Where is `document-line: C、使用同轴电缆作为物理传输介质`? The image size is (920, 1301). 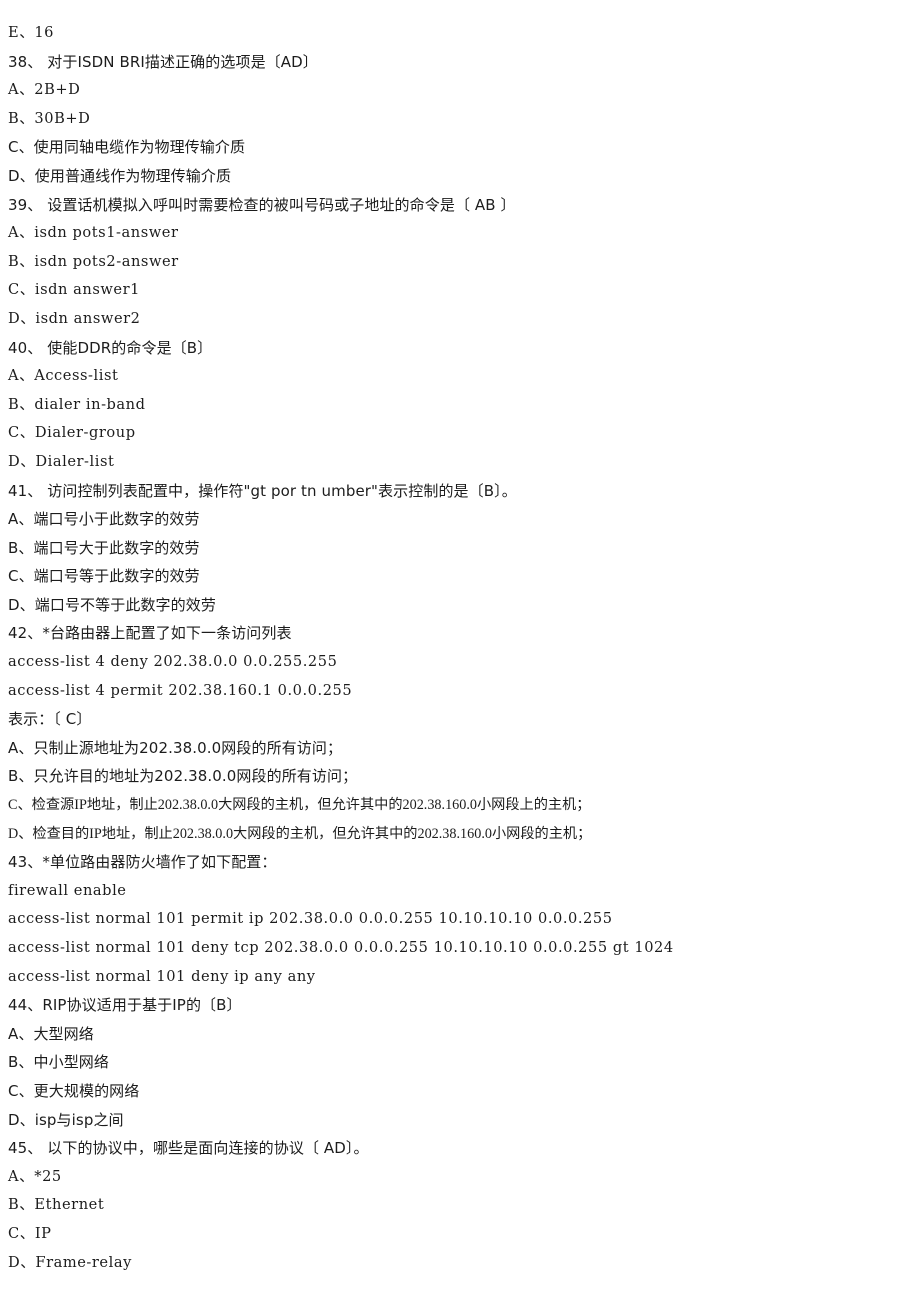
document-line: C、使用同轴电缆作为物理传输介质 is located at coordinates (127, 147).